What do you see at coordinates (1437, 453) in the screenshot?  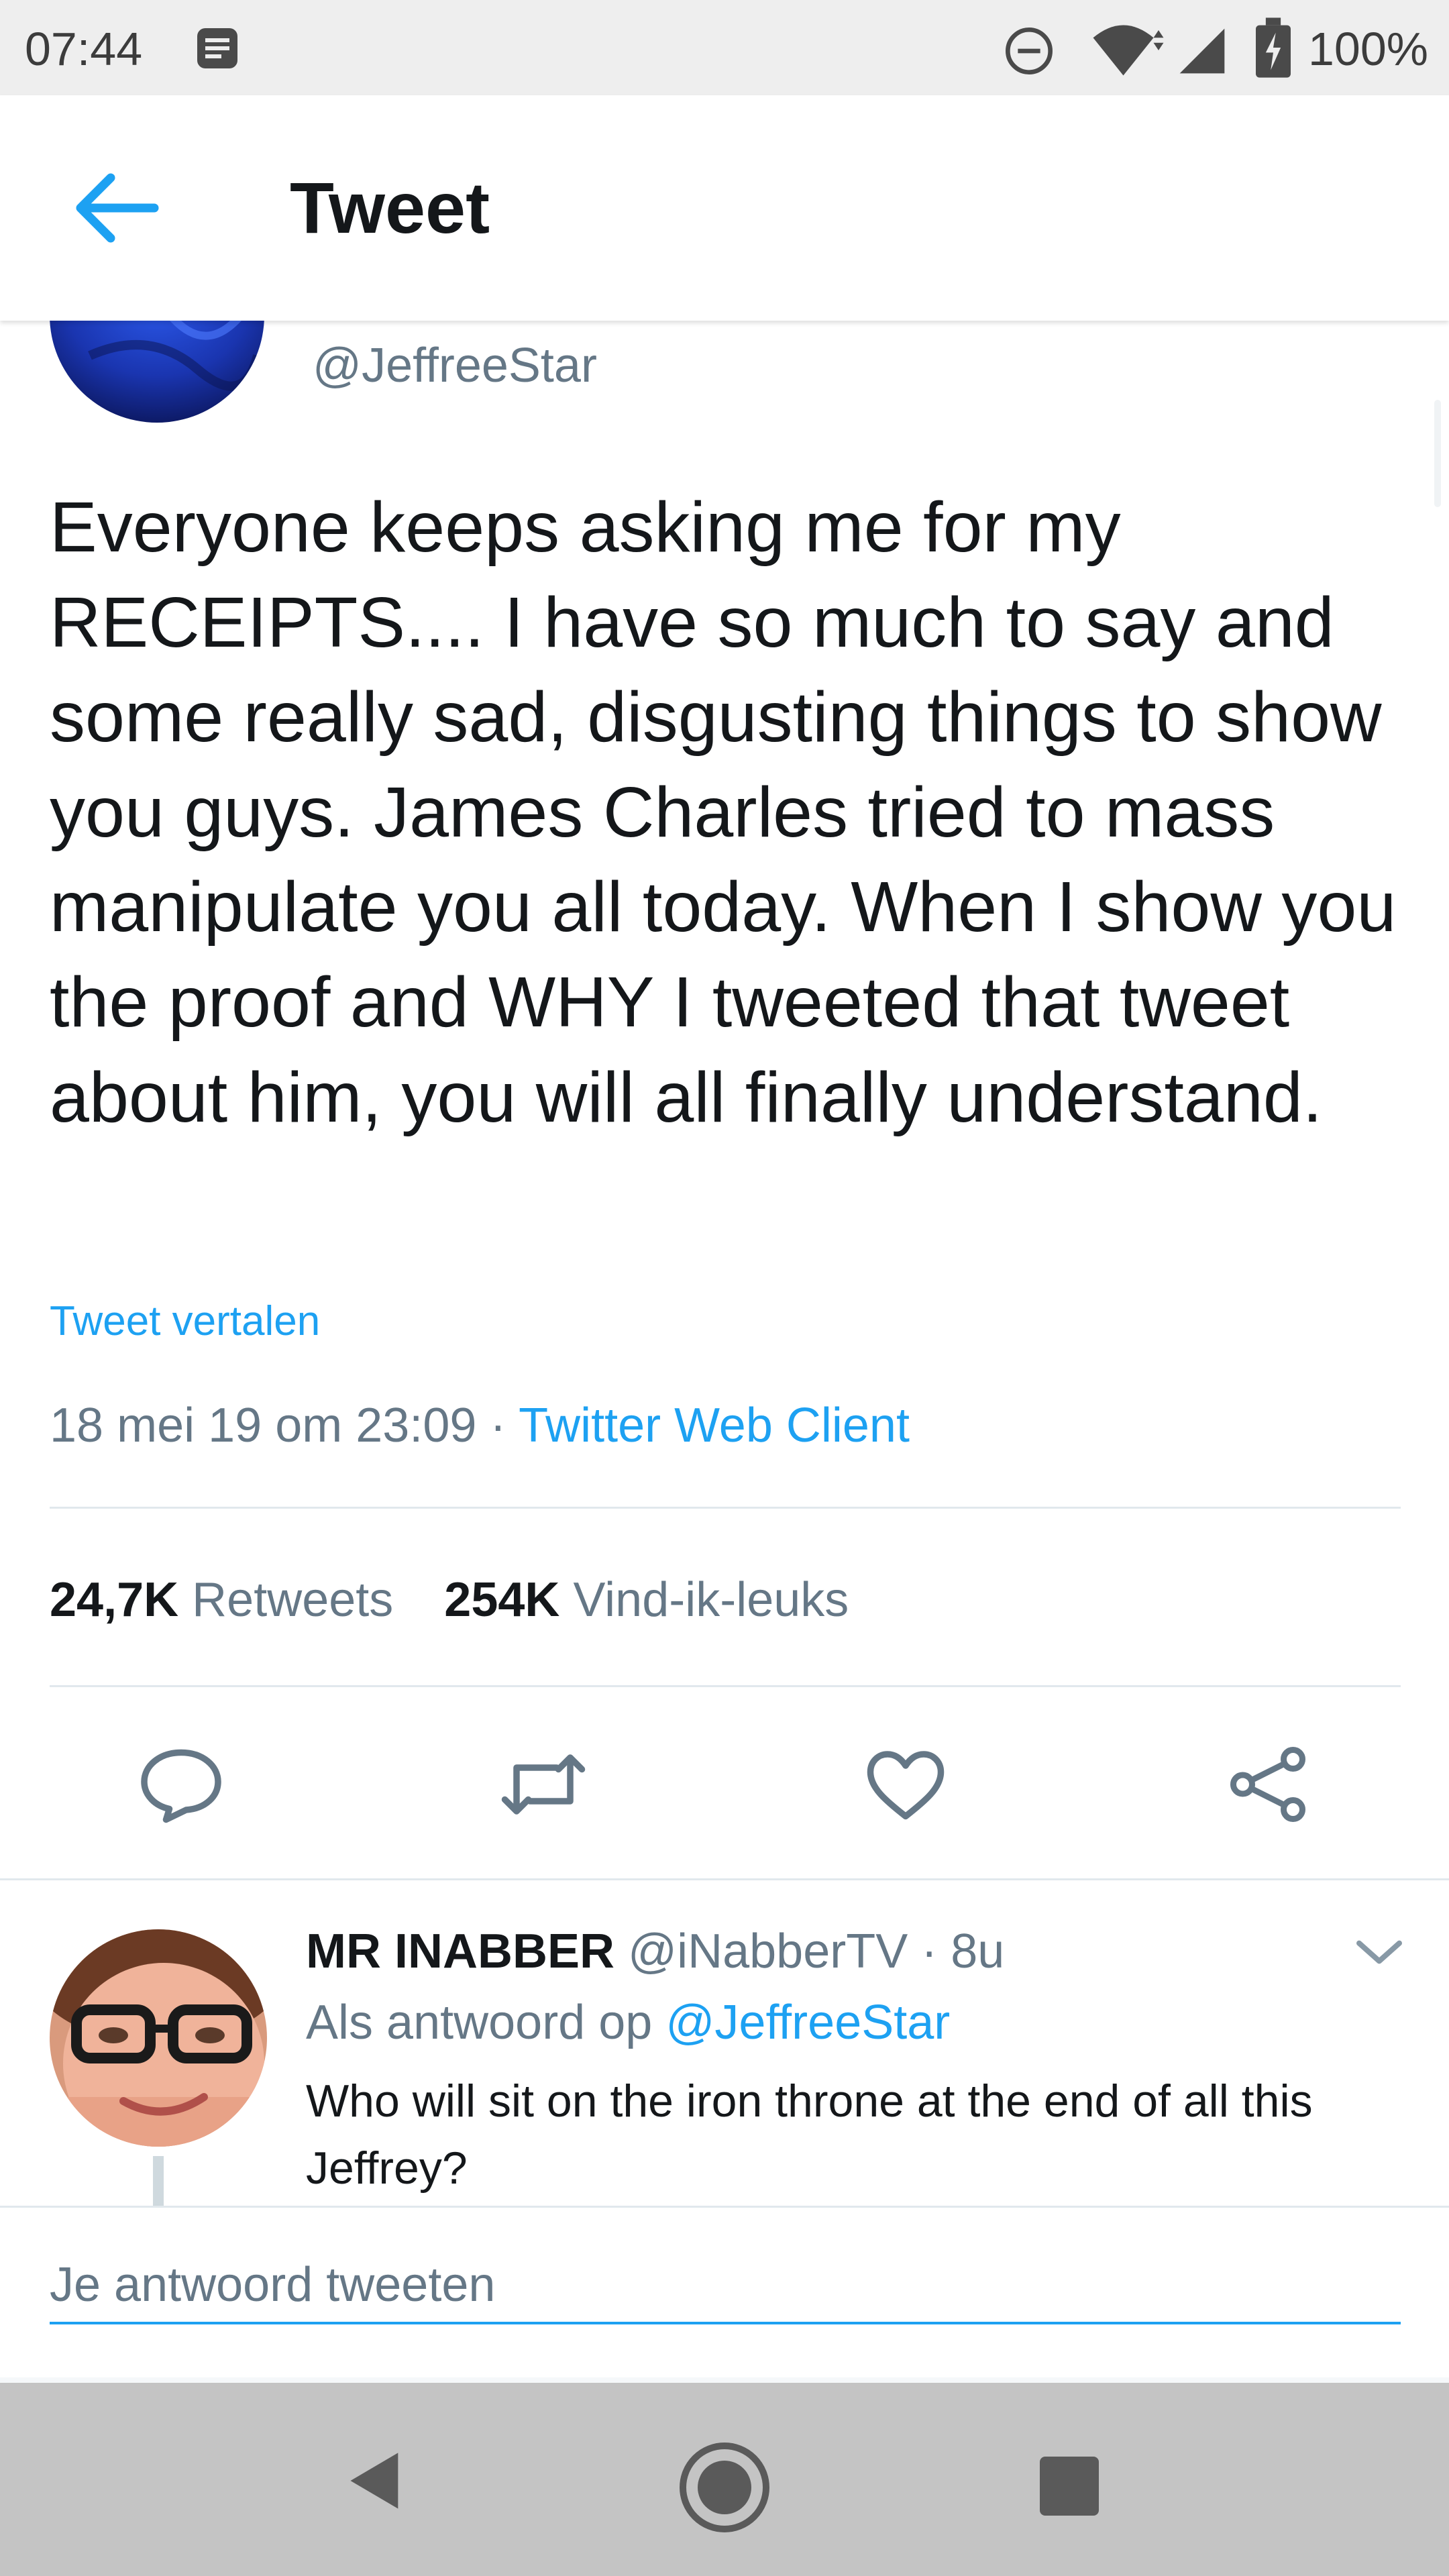 I see `scroll-indicator` at bounding box center [1437, 453].